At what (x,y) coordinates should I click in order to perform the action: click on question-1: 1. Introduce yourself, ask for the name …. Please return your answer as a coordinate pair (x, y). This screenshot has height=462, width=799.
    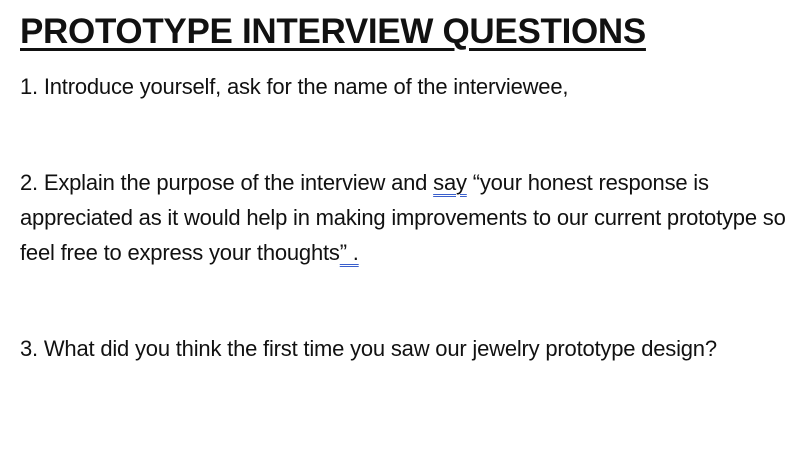
    Looking at the image, I should click on (294, 86).